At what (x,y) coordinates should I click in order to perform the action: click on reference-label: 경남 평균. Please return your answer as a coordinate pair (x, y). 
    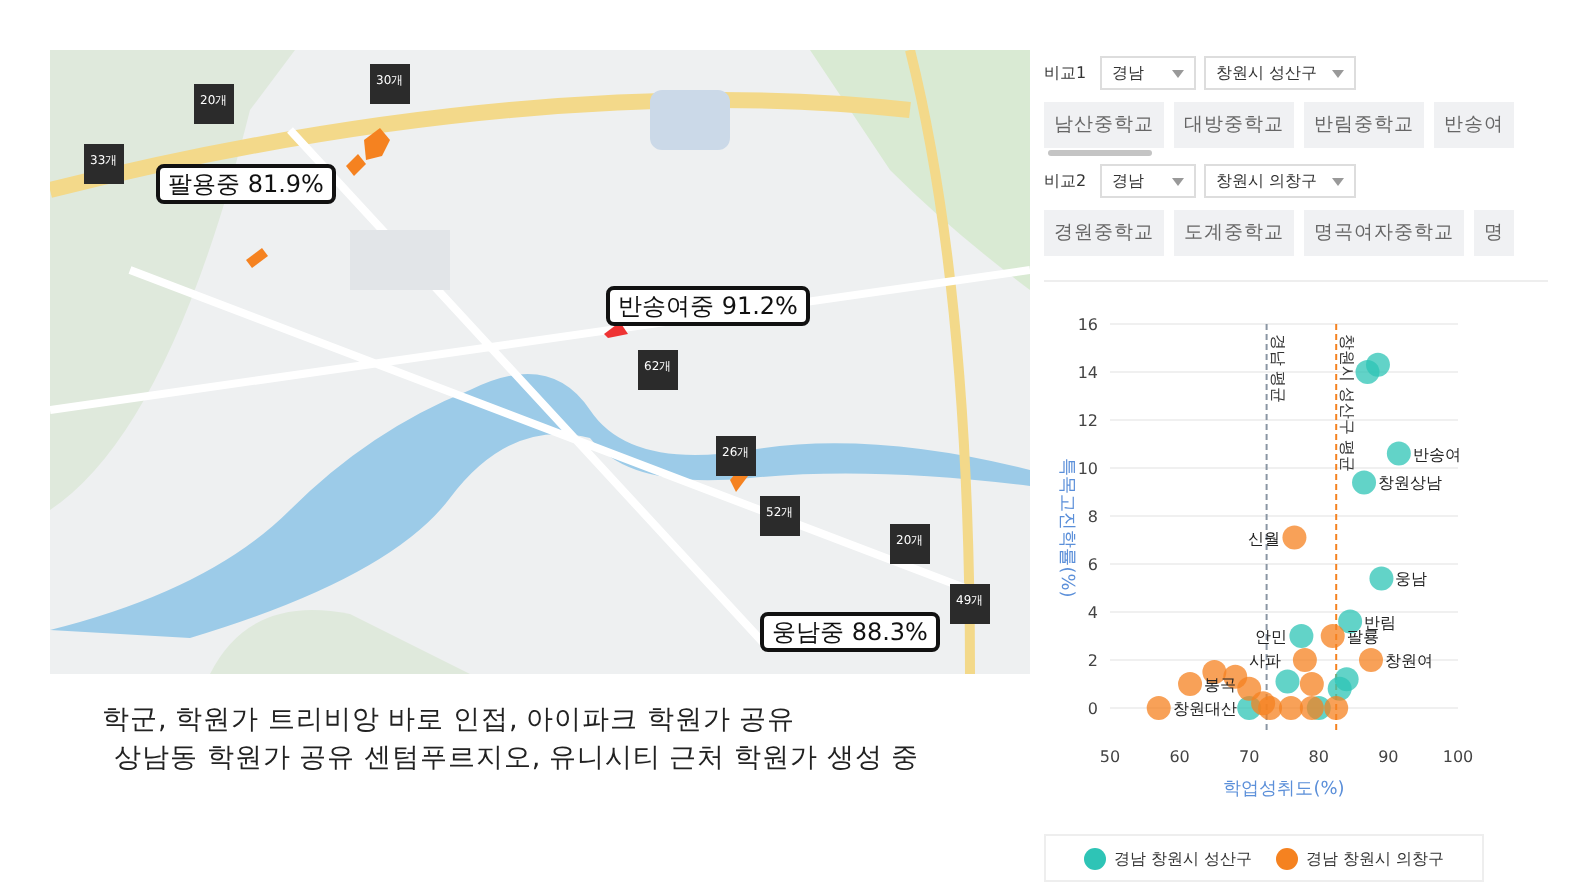
    Looking at the image, I should click on (1277, 369).